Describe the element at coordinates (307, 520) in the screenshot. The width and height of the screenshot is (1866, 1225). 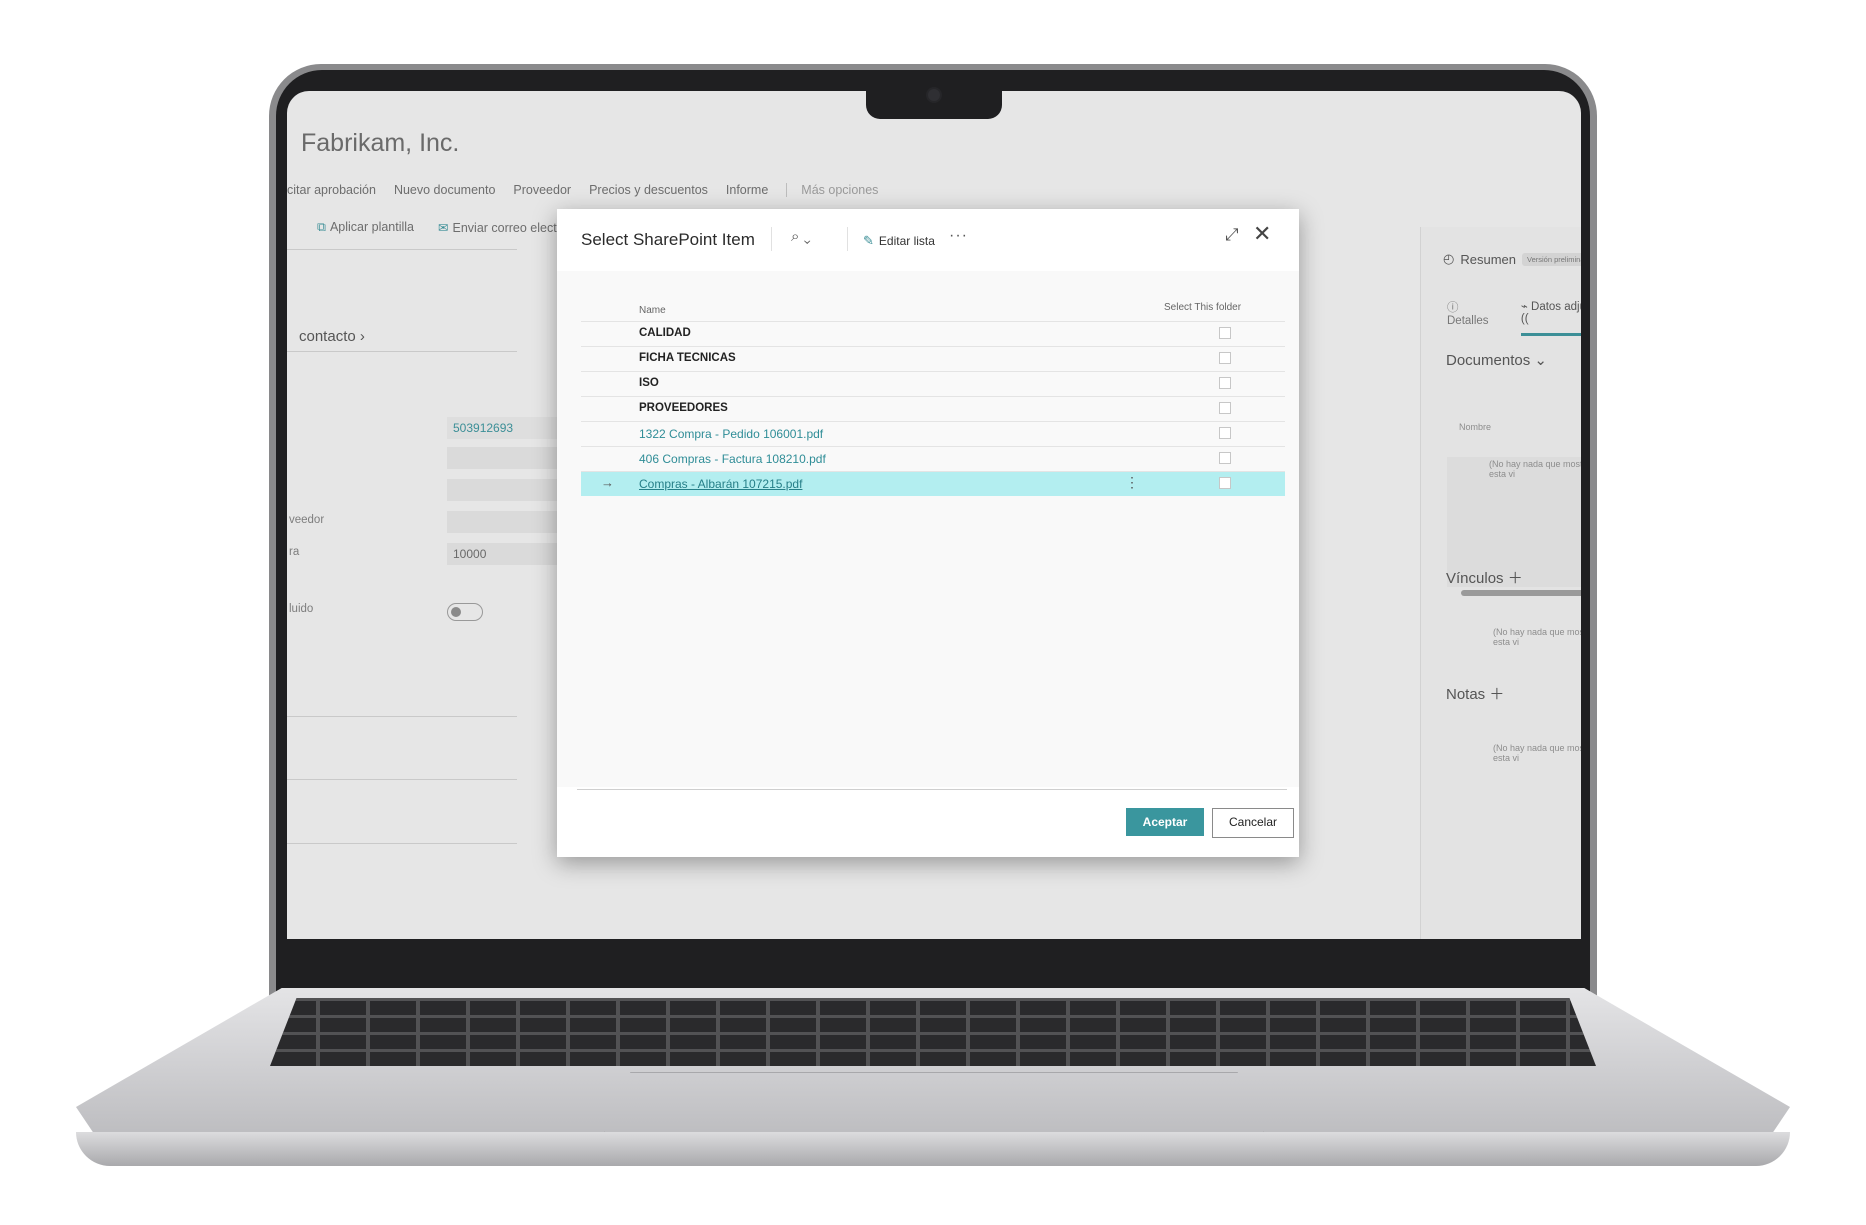
I see `supplier-label: veedor` at that location.